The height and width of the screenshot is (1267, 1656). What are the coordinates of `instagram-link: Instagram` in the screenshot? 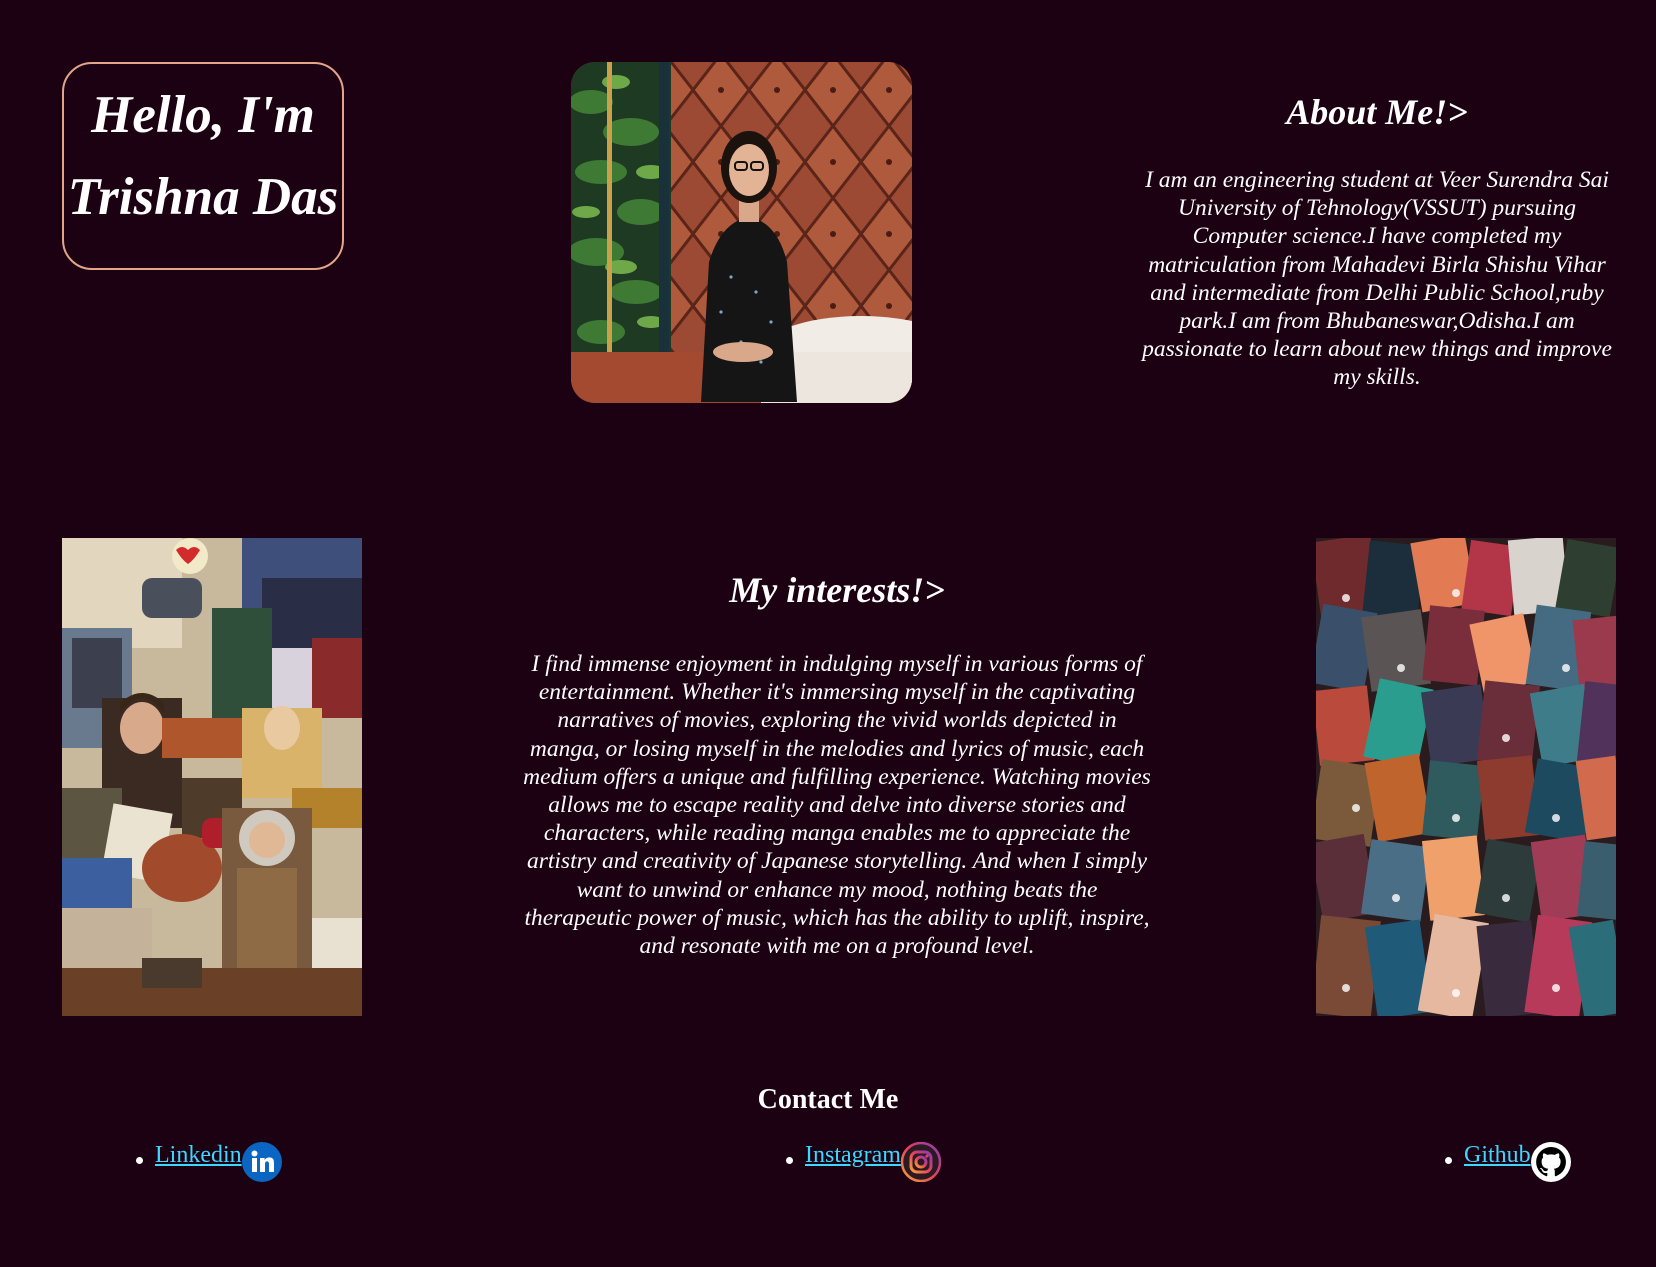 It's located at (853, 1155).